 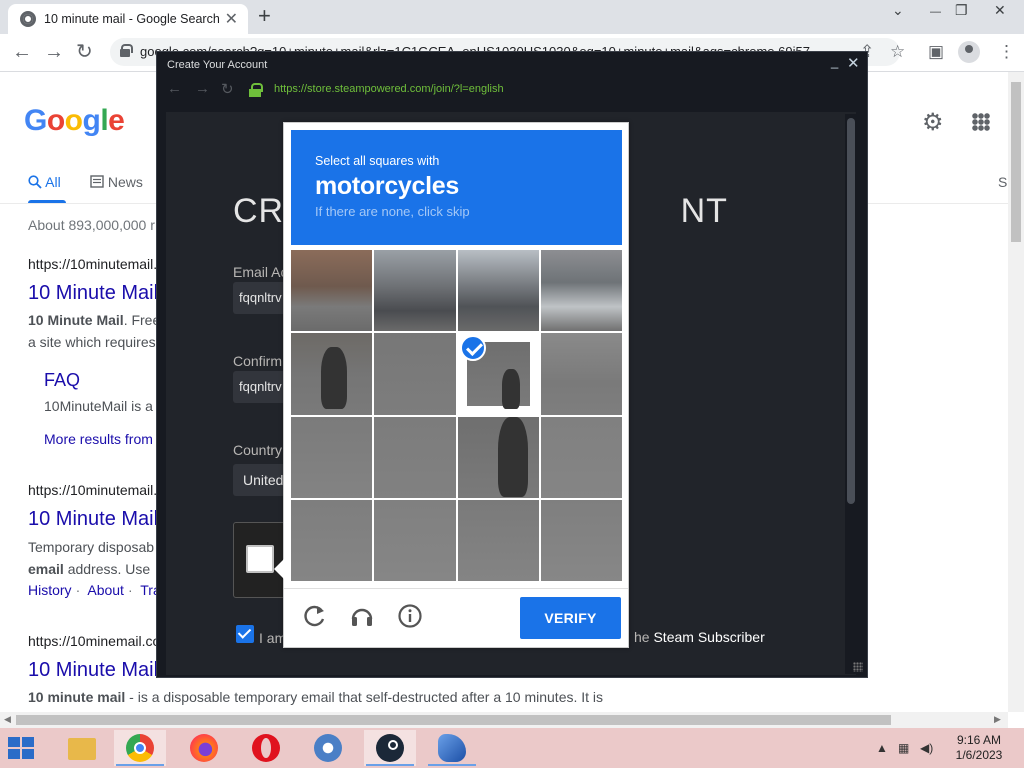 What do you see at coordinates (94, 641) in the screenshot?
I see `result-url: https://10minemail.co` at bounding box center [94, 641].